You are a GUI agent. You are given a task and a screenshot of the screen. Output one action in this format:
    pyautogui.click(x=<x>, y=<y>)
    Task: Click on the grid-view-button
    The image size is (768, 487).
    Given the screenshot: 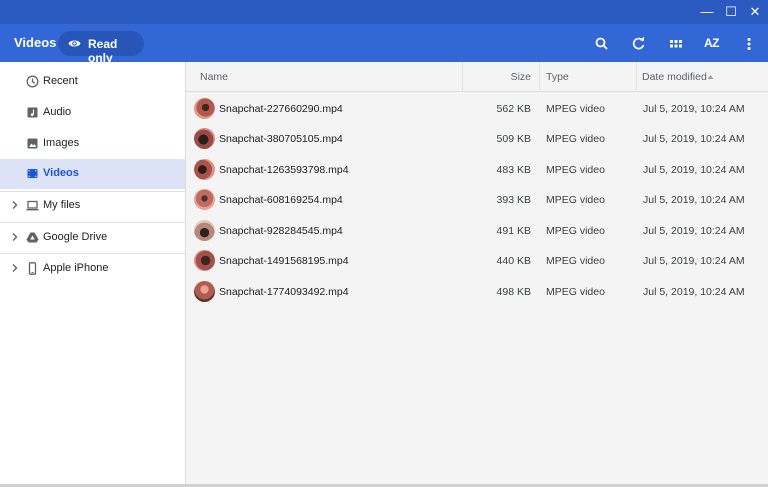 What is the action you would take?
    pyautogui.click(x=676, y=44)
    